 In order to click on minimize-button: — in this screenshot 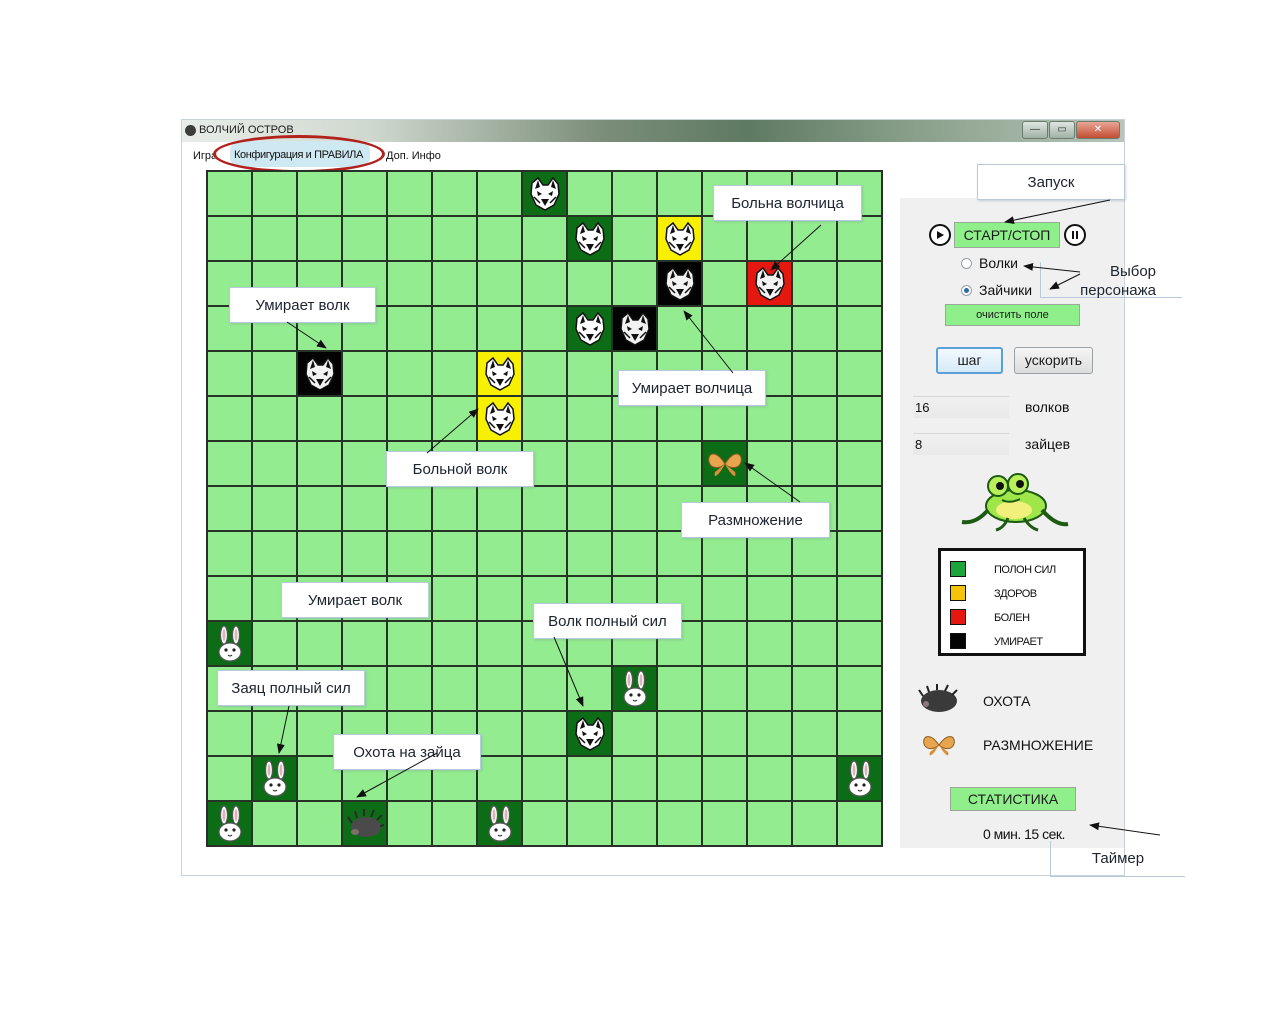, I will do `click(1035, 130)`.